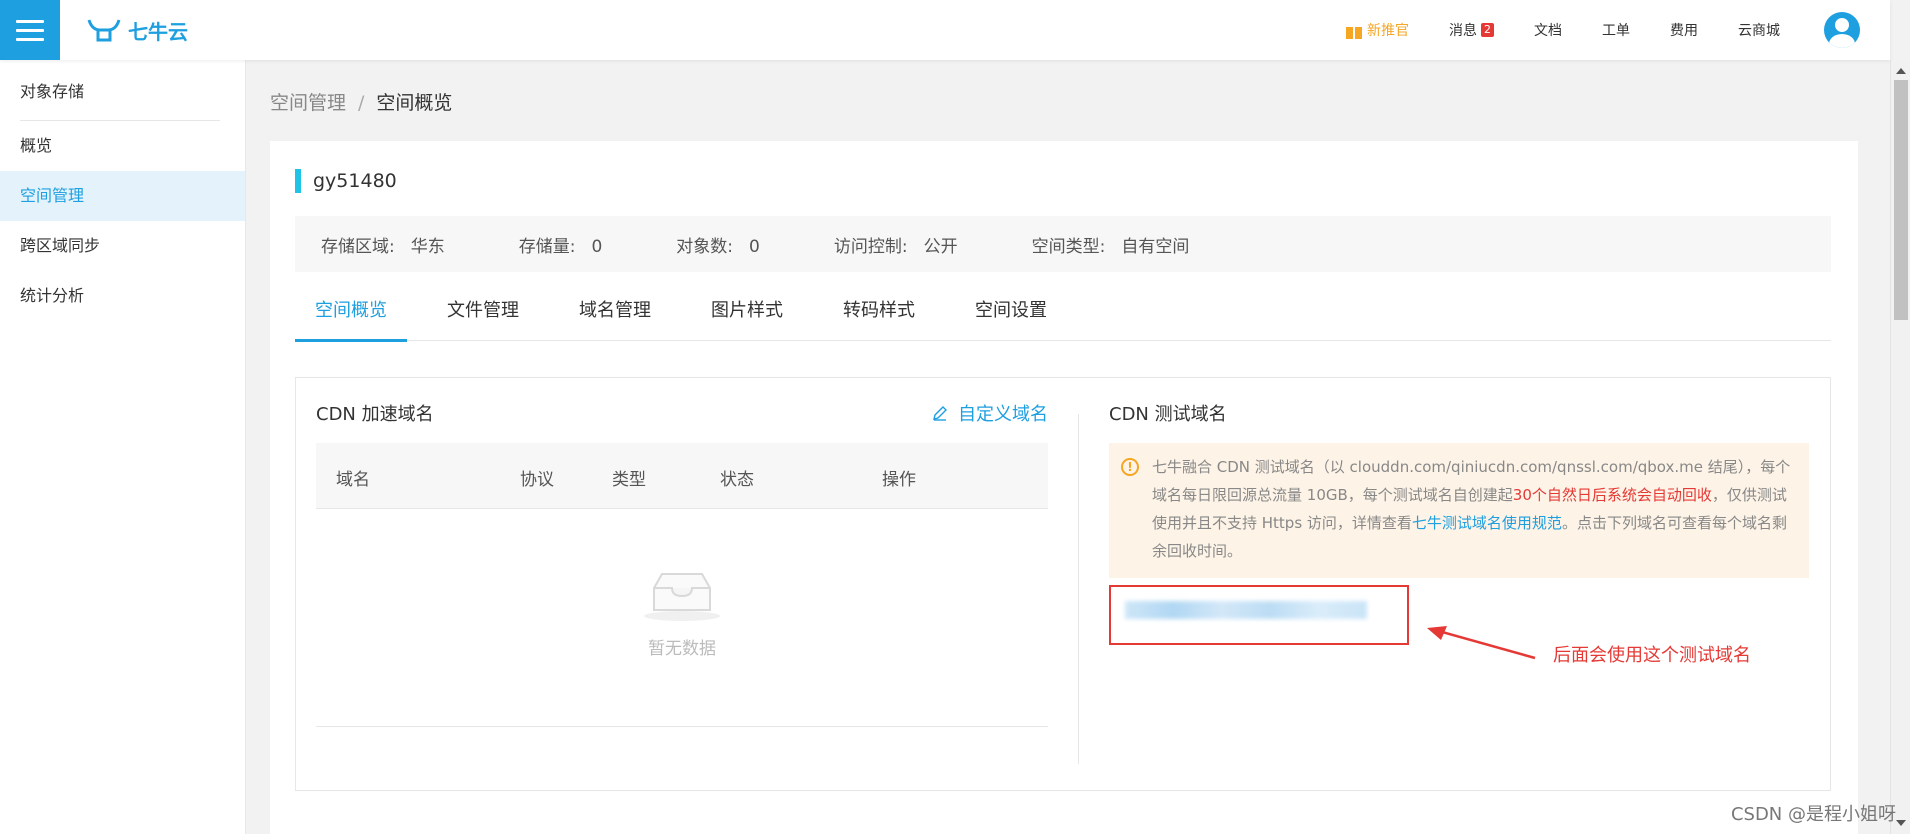 The height and width of the screenshot is (834, 1910). Describe the element at coordinates (358, 246) in the screenshot. I see `region-label: 存储区域:` at that location.